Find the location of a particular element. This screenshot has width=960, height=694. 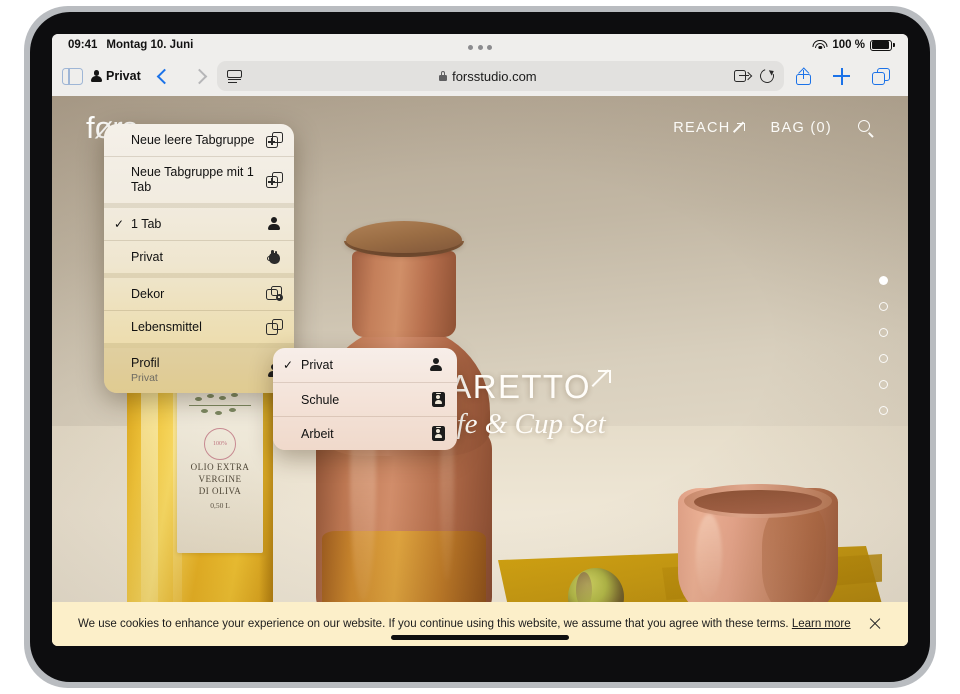

chevron-left-icon is located at coordinates (164, 76).